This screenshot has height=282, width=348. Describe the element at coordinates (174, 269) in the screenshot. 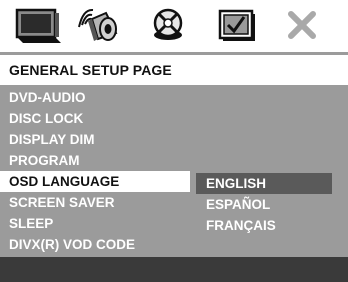

I see `footer-bar` at that location.